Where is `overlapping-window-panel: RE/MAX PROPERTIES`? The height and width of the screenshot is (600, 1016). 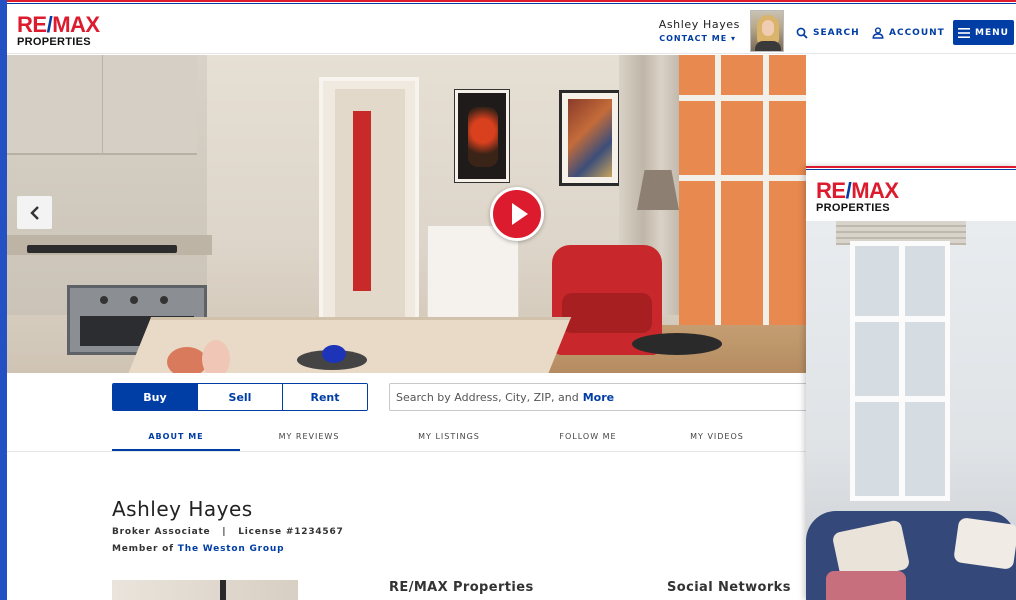
overlapping-window-panel: RE/MAX PROPERTIES is located at coordinates (911, 383).